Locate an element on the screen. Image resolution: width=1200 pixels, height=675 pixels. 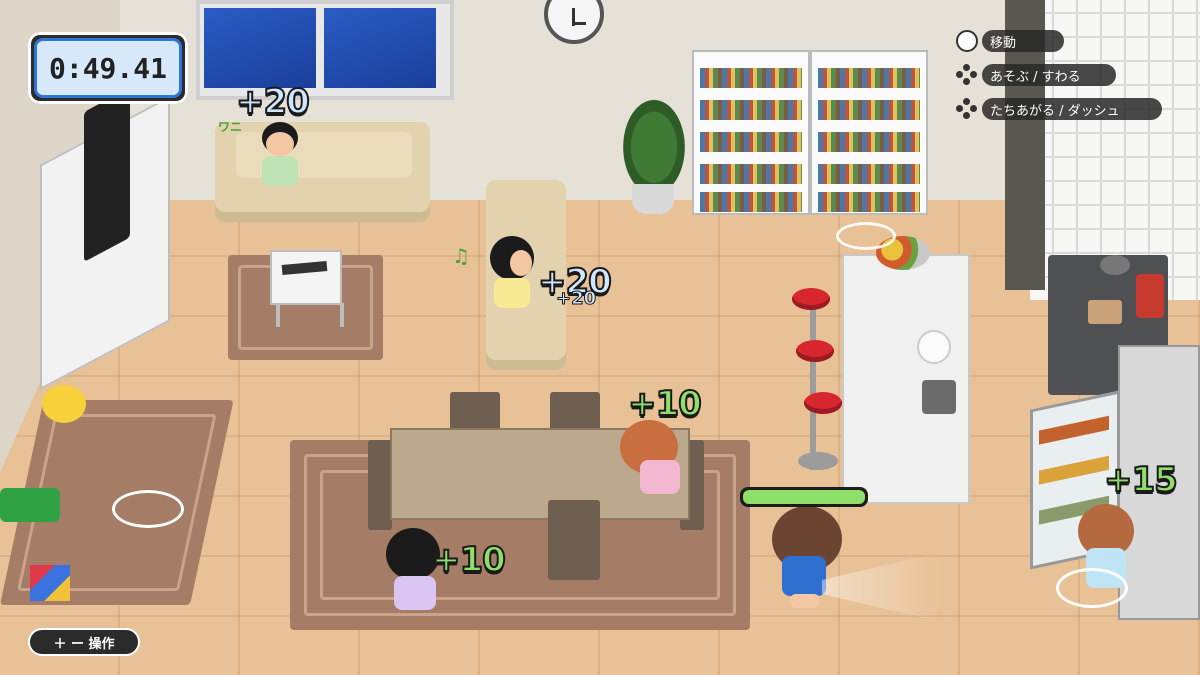
kid-table-pink-body is located at coordinates (660, 477).